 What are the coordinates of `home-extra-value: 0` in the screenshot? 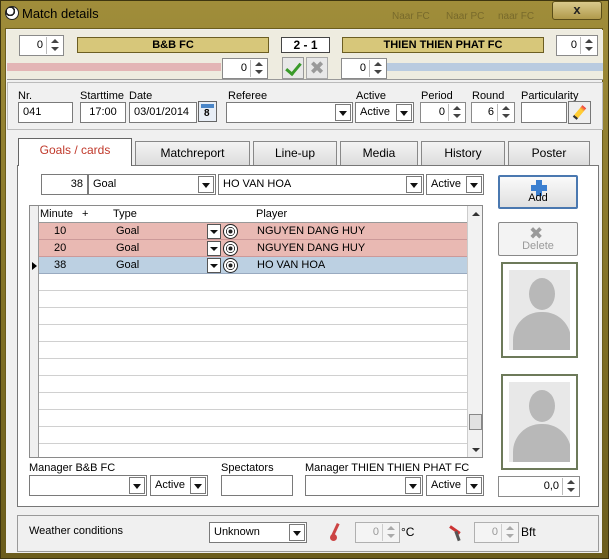 It's located at (39, 45).